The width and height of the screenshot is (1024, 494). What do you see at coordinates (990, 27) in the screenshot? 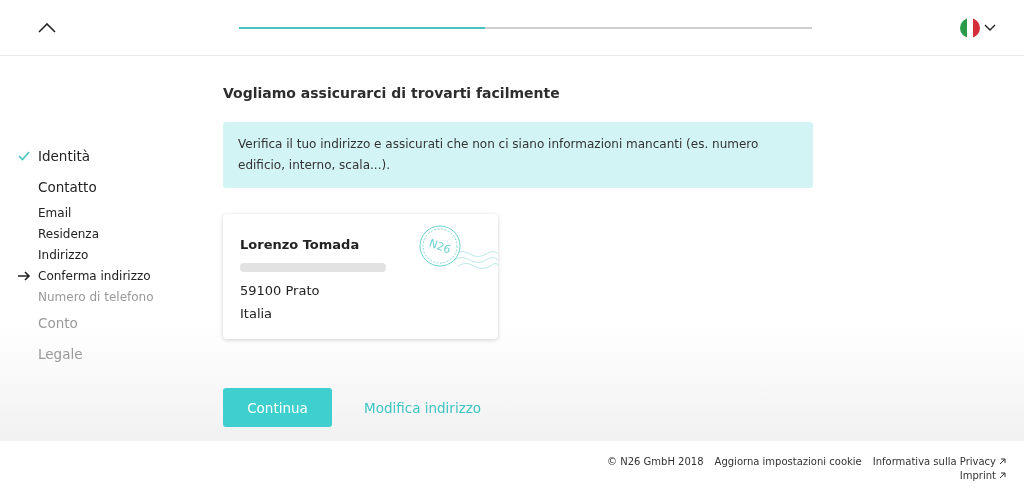
I see `chevron-down-icon` at bounding box center [990, 27].